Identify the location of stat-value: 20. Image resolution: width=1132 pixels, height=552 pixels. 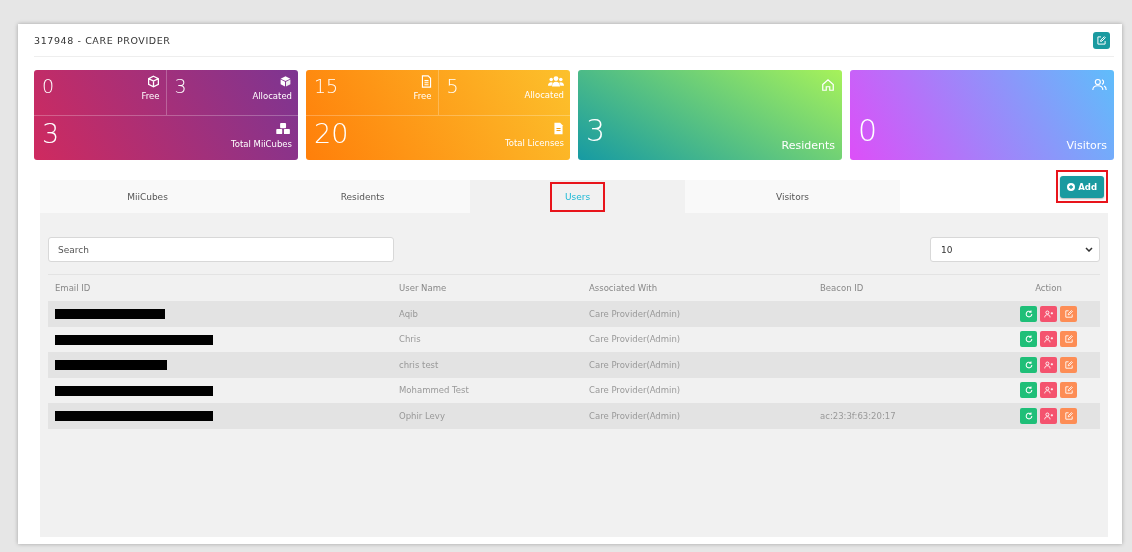
(331, 134).